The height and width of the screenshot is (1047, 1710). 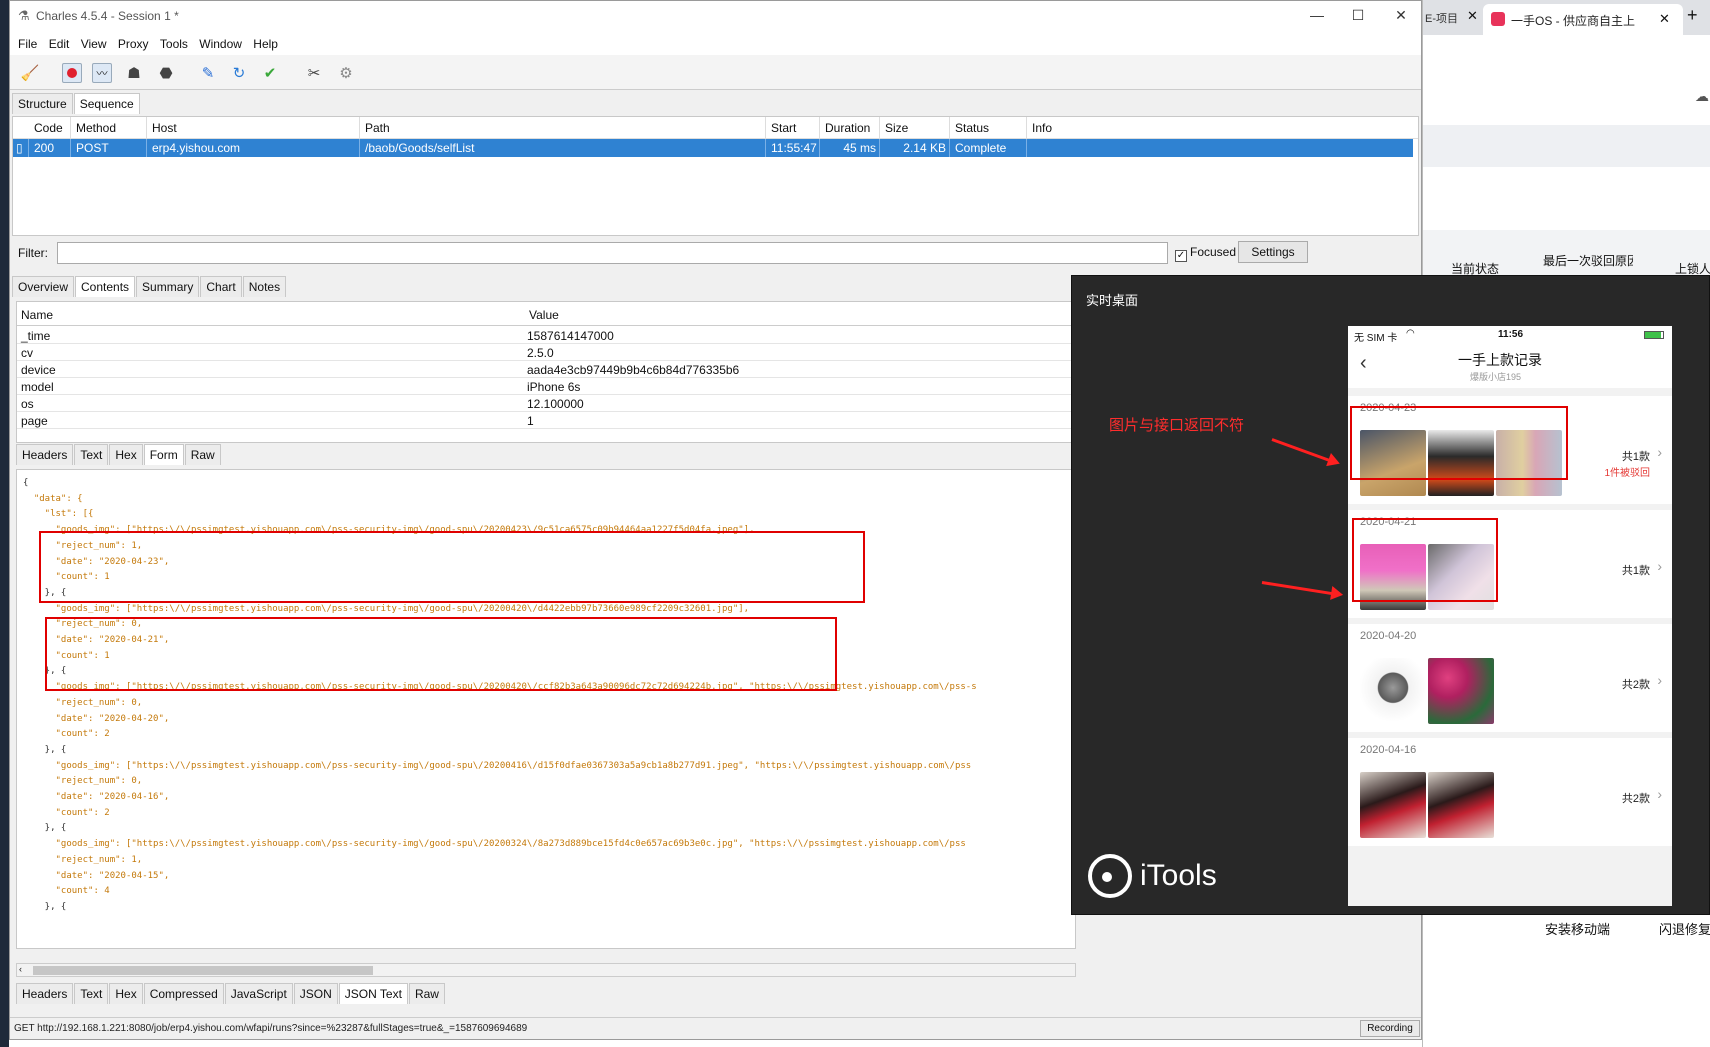 I want to click on pen-icon: ✎, so click(x=208, y=73).